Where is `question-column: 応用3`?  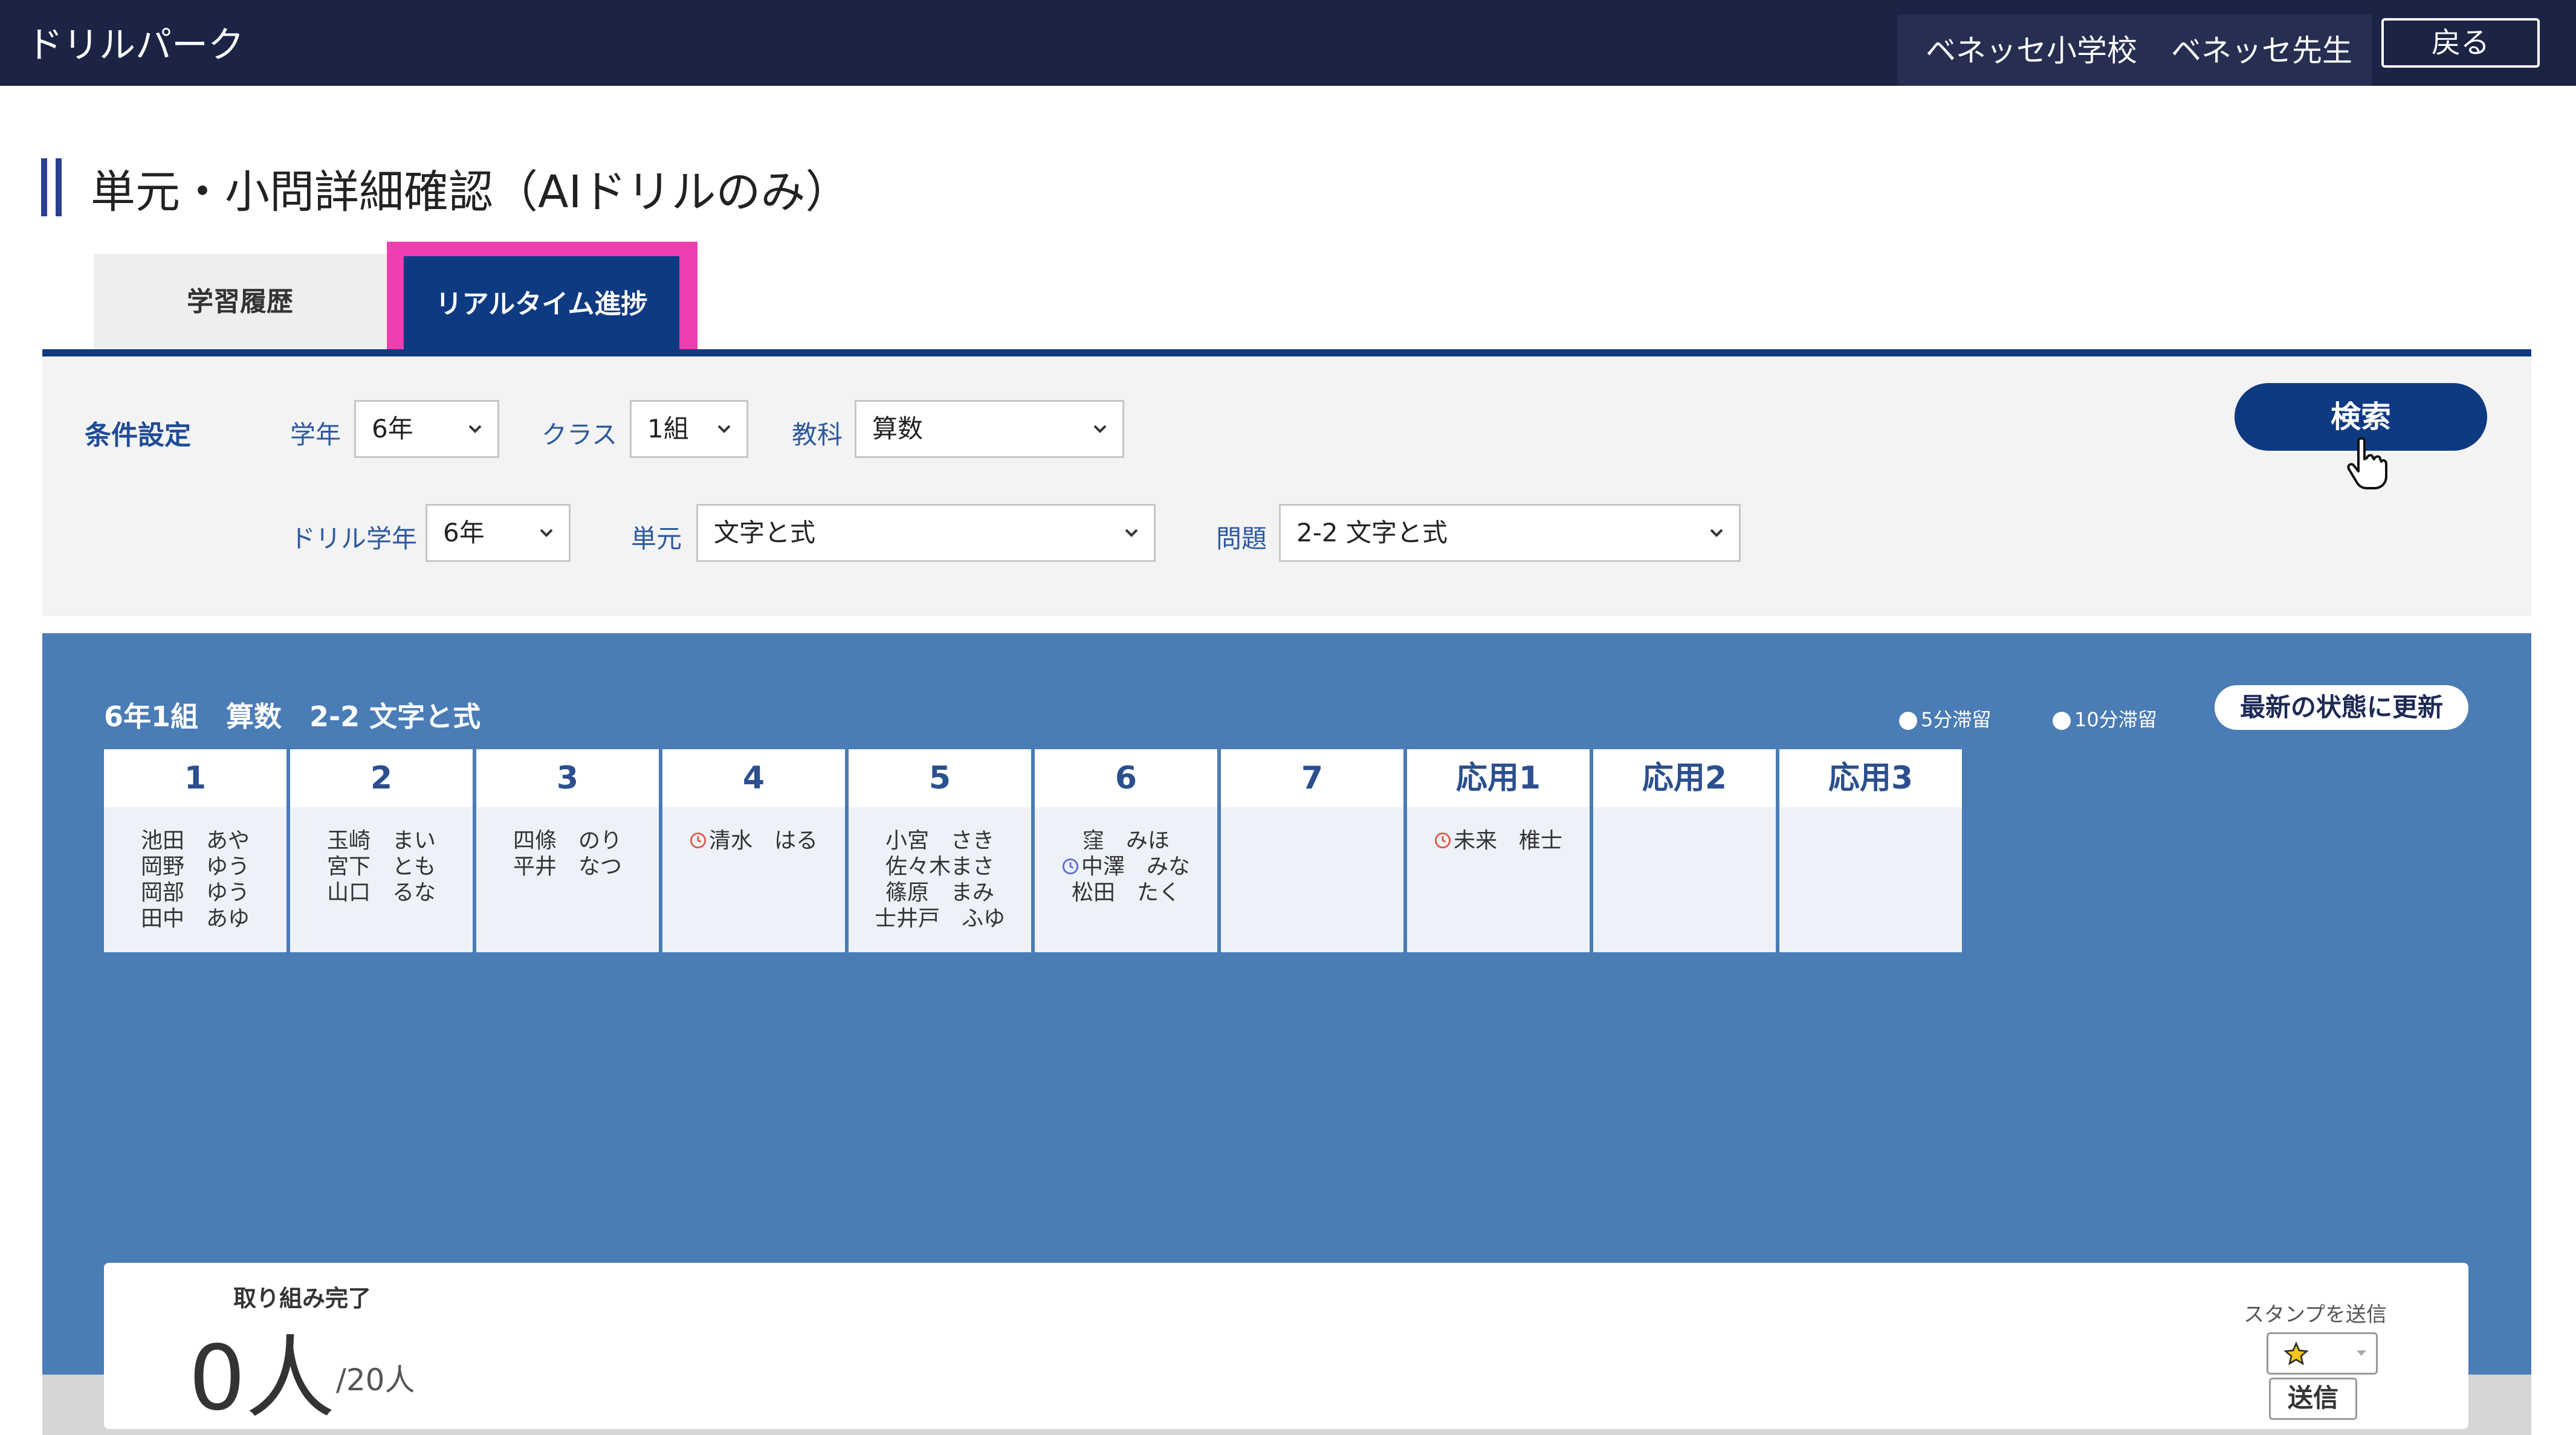
question-column: 応用3 is located at coordinates (1870, 850).